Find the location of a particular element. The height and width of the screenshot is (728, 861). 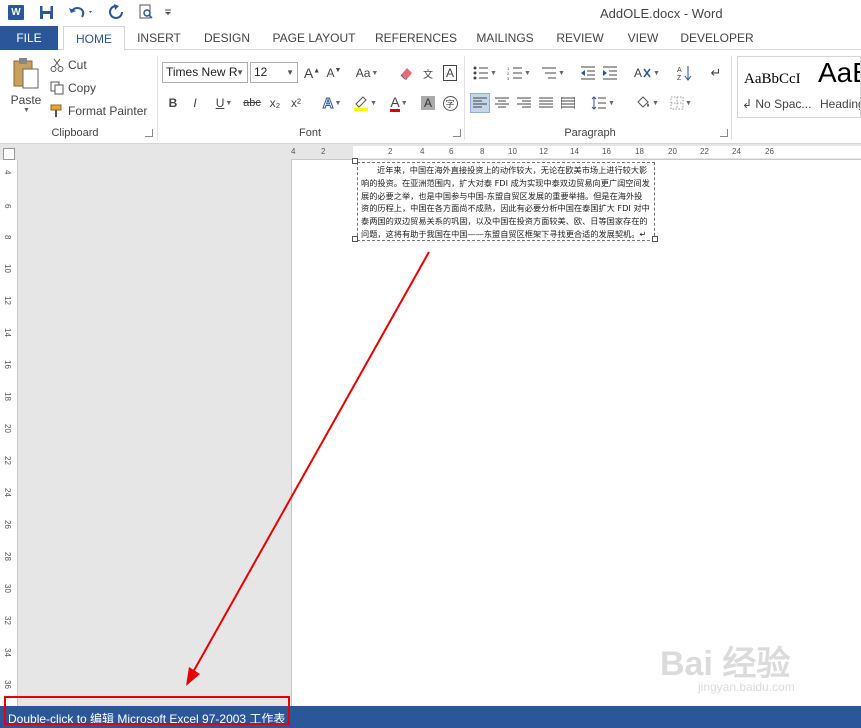

ruler-tick: 18 is located at coordinates (7, 396).